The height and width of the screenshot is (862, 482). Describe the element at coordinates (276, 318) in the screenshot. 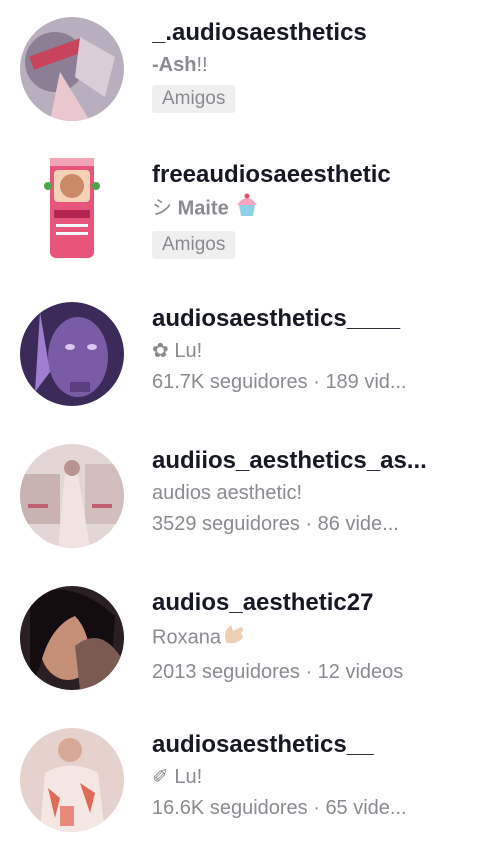

I see `username: audiosaesthetics____` at that location.